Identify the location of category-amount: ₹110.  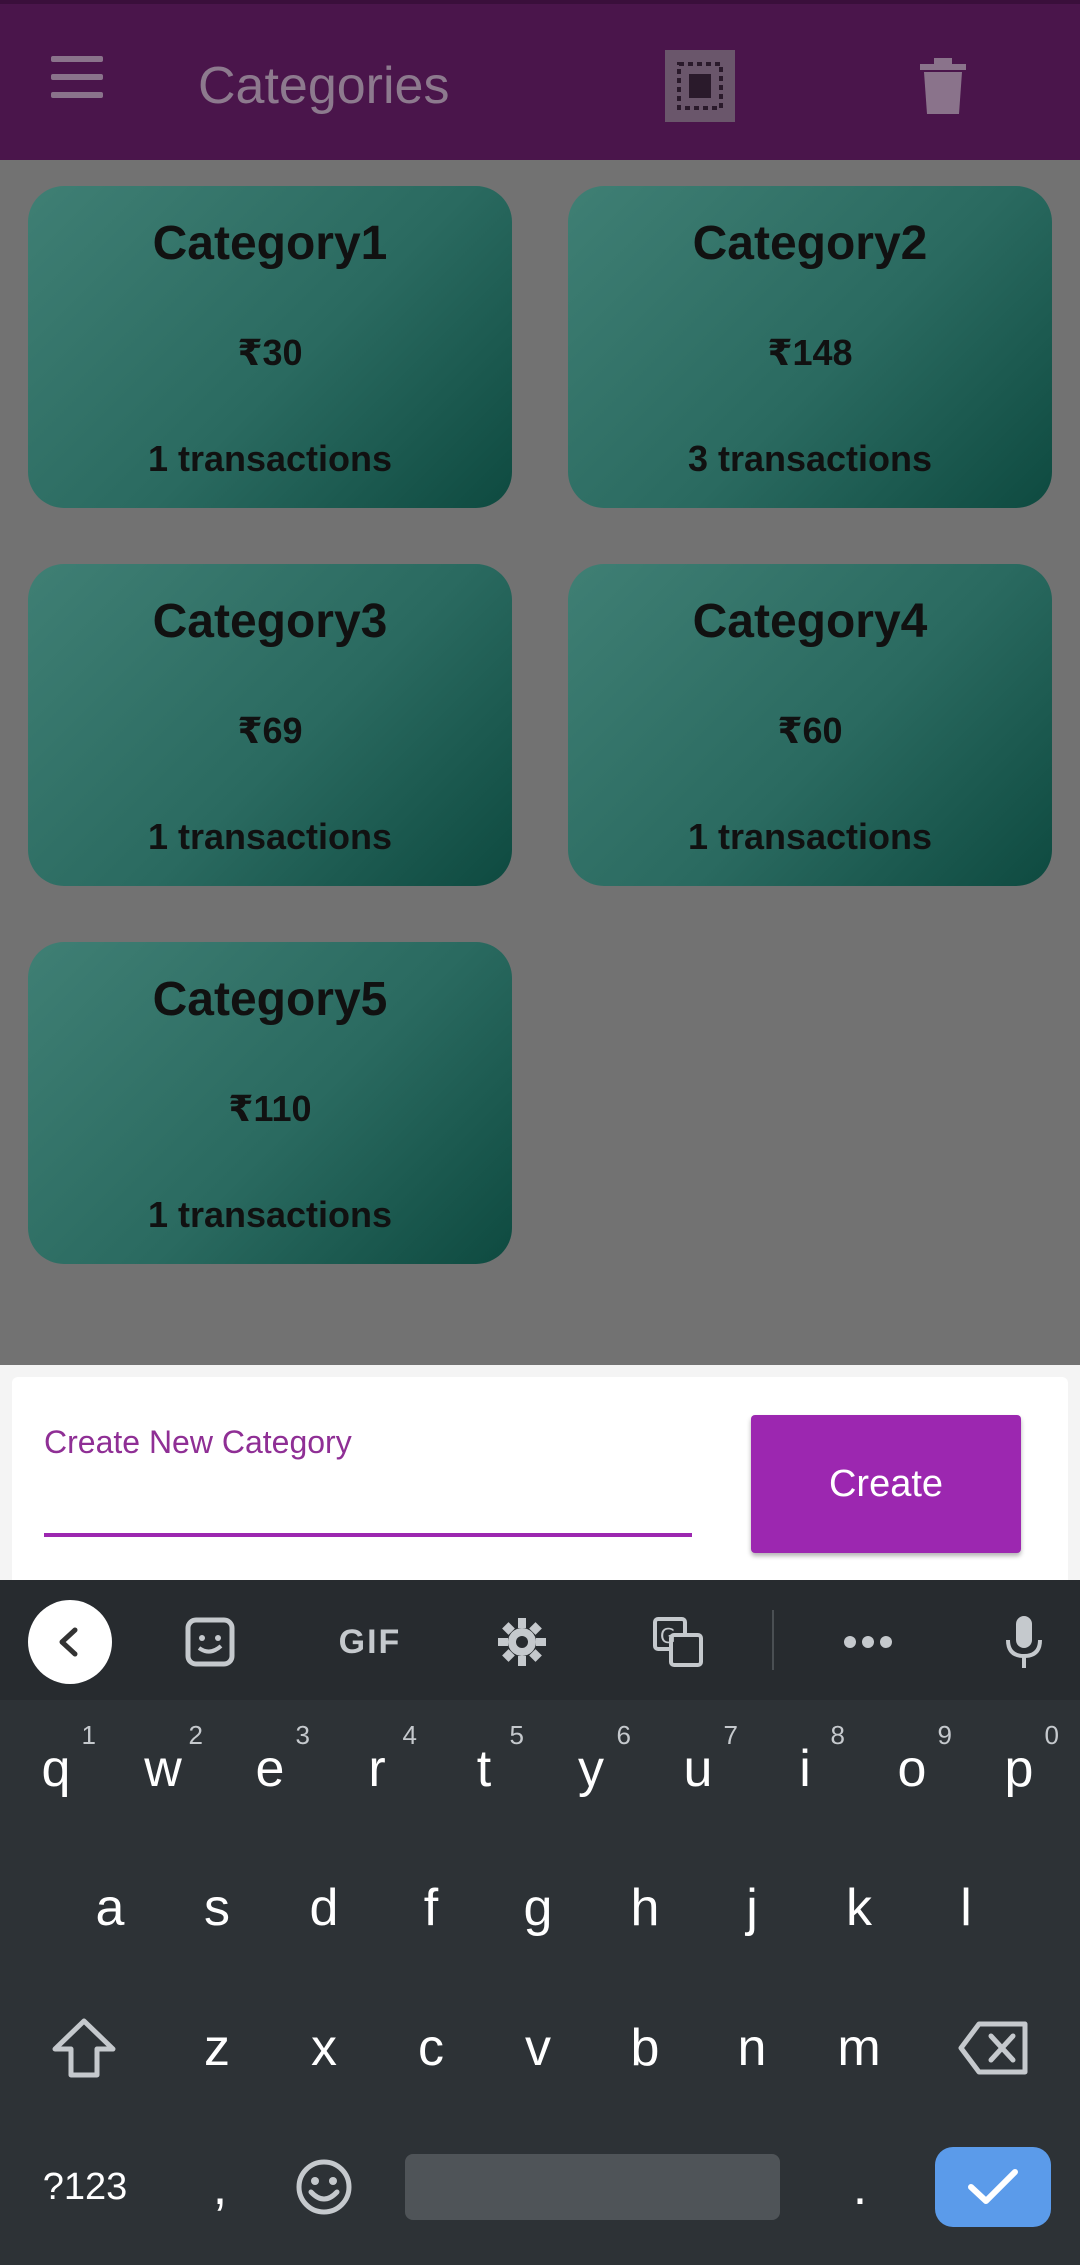
(270, 1108).